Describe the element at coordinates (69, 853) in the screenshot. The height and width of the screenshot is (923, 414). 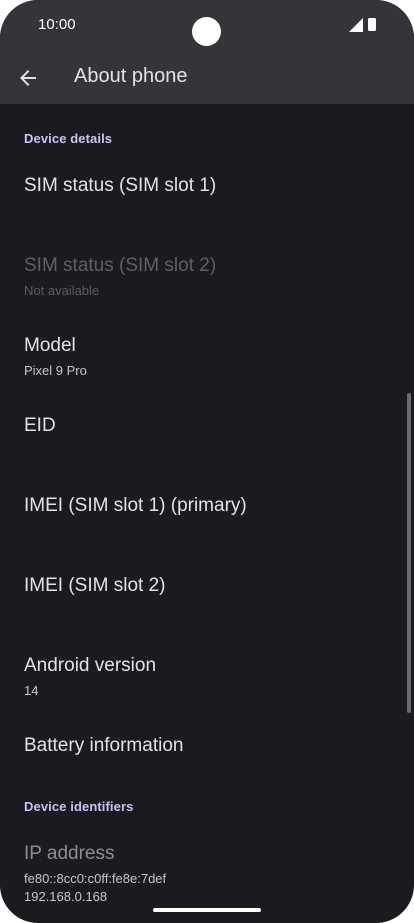
I see `item-title: IP address` at that location.